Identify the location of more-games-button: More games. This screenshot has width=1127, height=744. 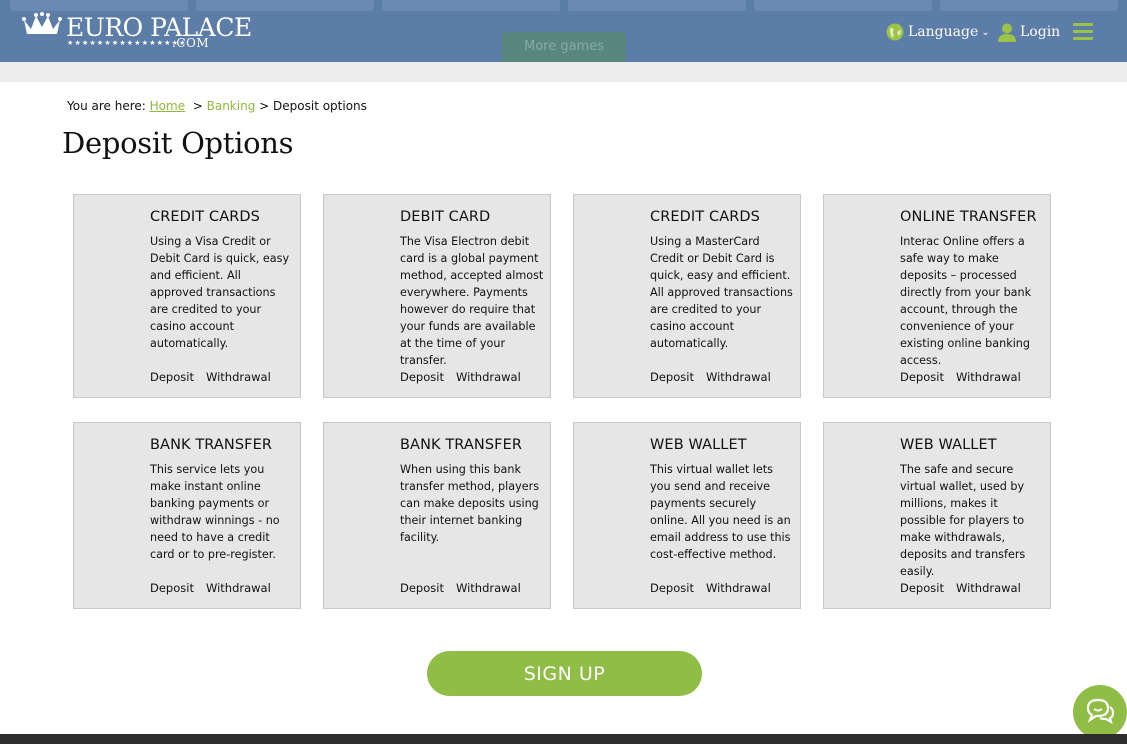
(564, 47).